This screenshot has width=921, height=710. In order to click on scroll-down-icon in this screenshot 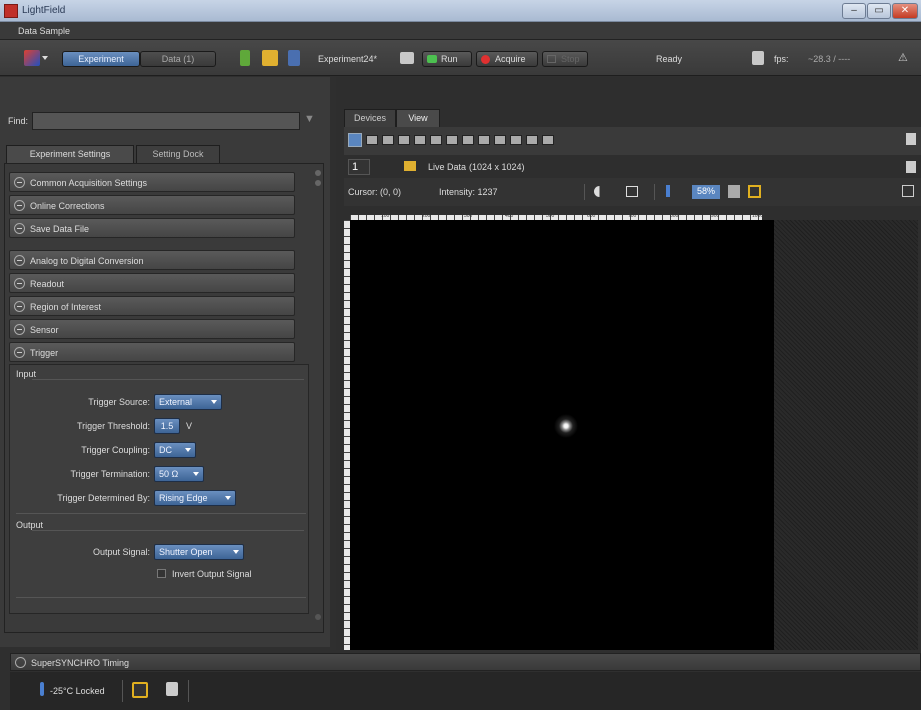, I will do `click(318, 617)`.